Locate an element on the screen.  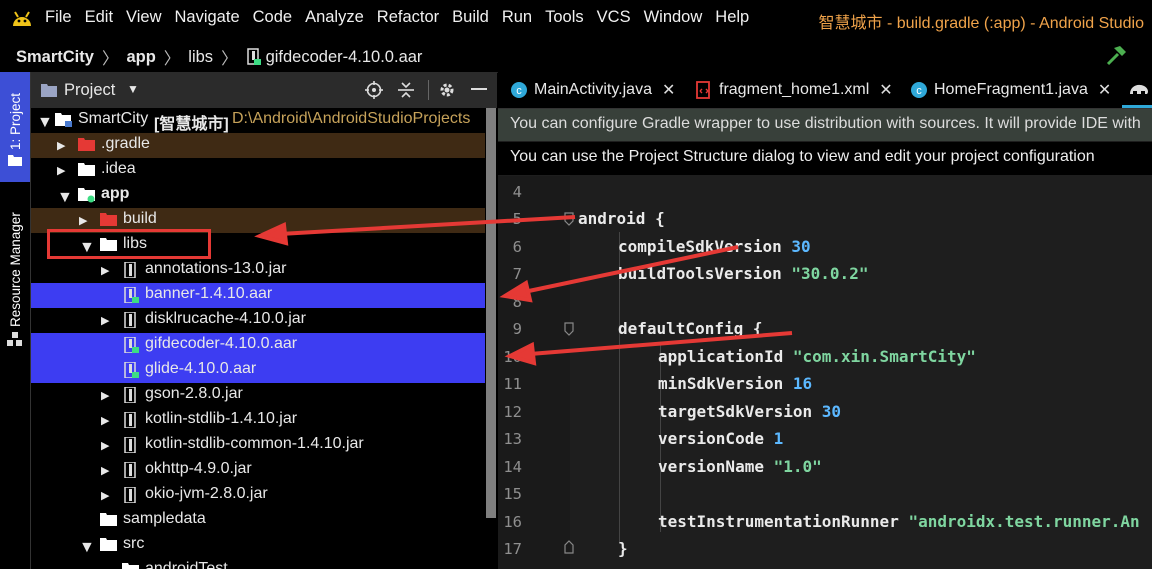
breadcrumb-item-file: gifdecoder-4.10.0.aar is located at coordinates (344, 57).